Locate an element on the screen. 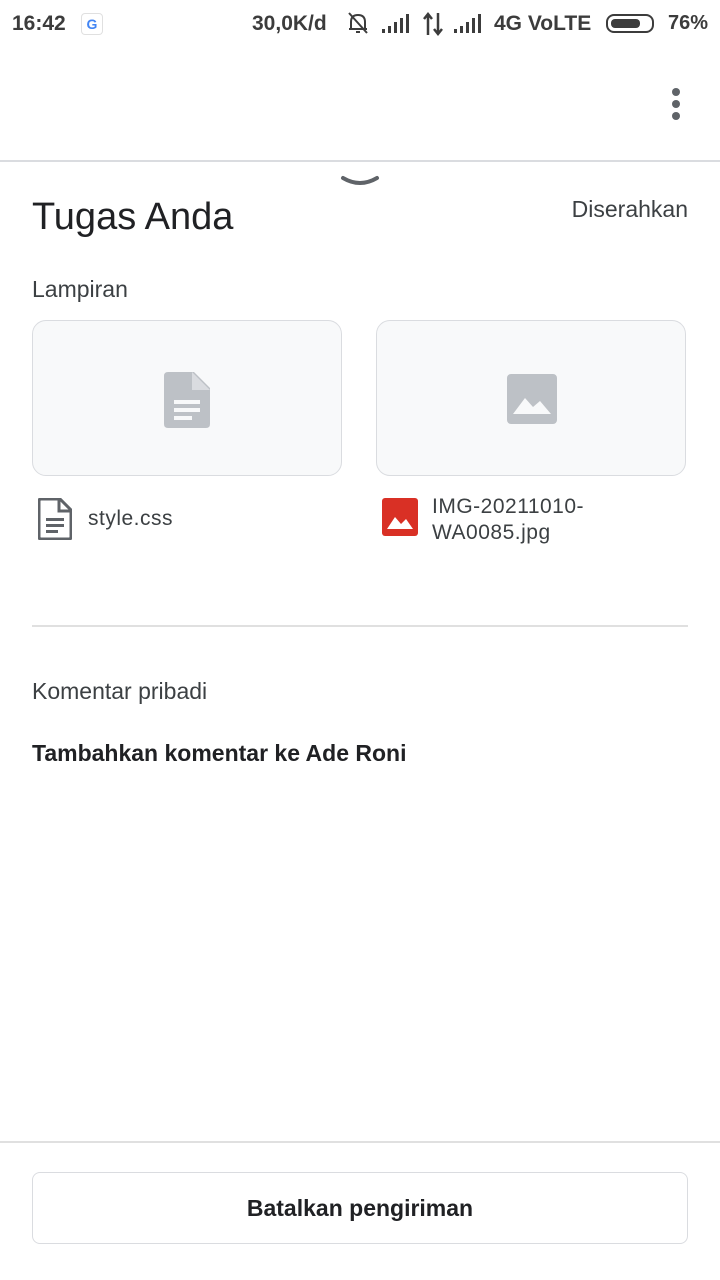 The height and width of the screenshot is (1280, 720). status-time: 16:42 is located at coordinates (39, 23).